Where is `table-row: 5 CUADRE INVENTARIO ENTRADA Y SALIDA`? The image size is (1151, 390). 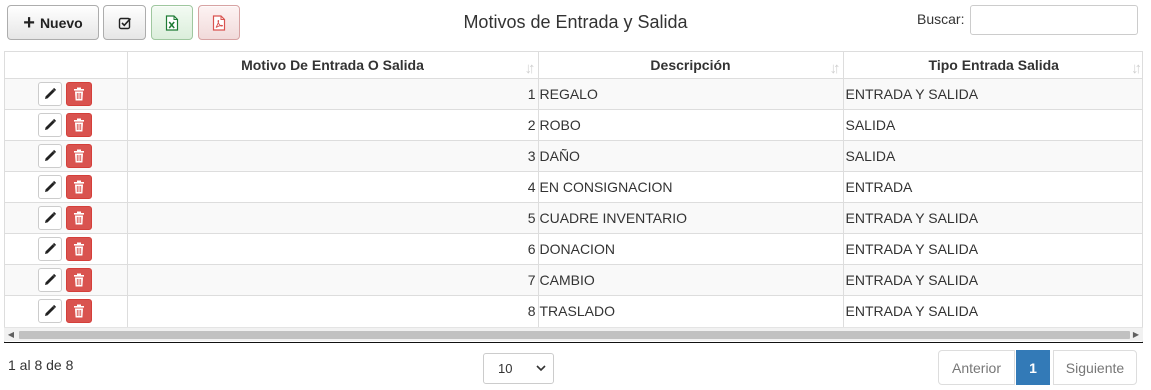
table-row: 5 CUADRE INVENTARIO ENTRADA Y SALIDA is located at coordinates (573, 218).